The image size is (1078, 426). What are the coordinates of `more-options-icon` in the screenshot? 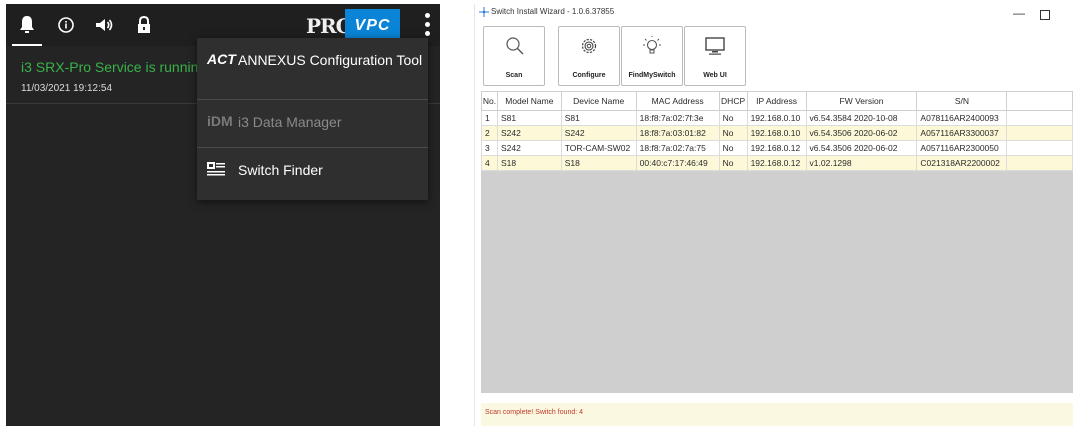 It's located at (427, 26).